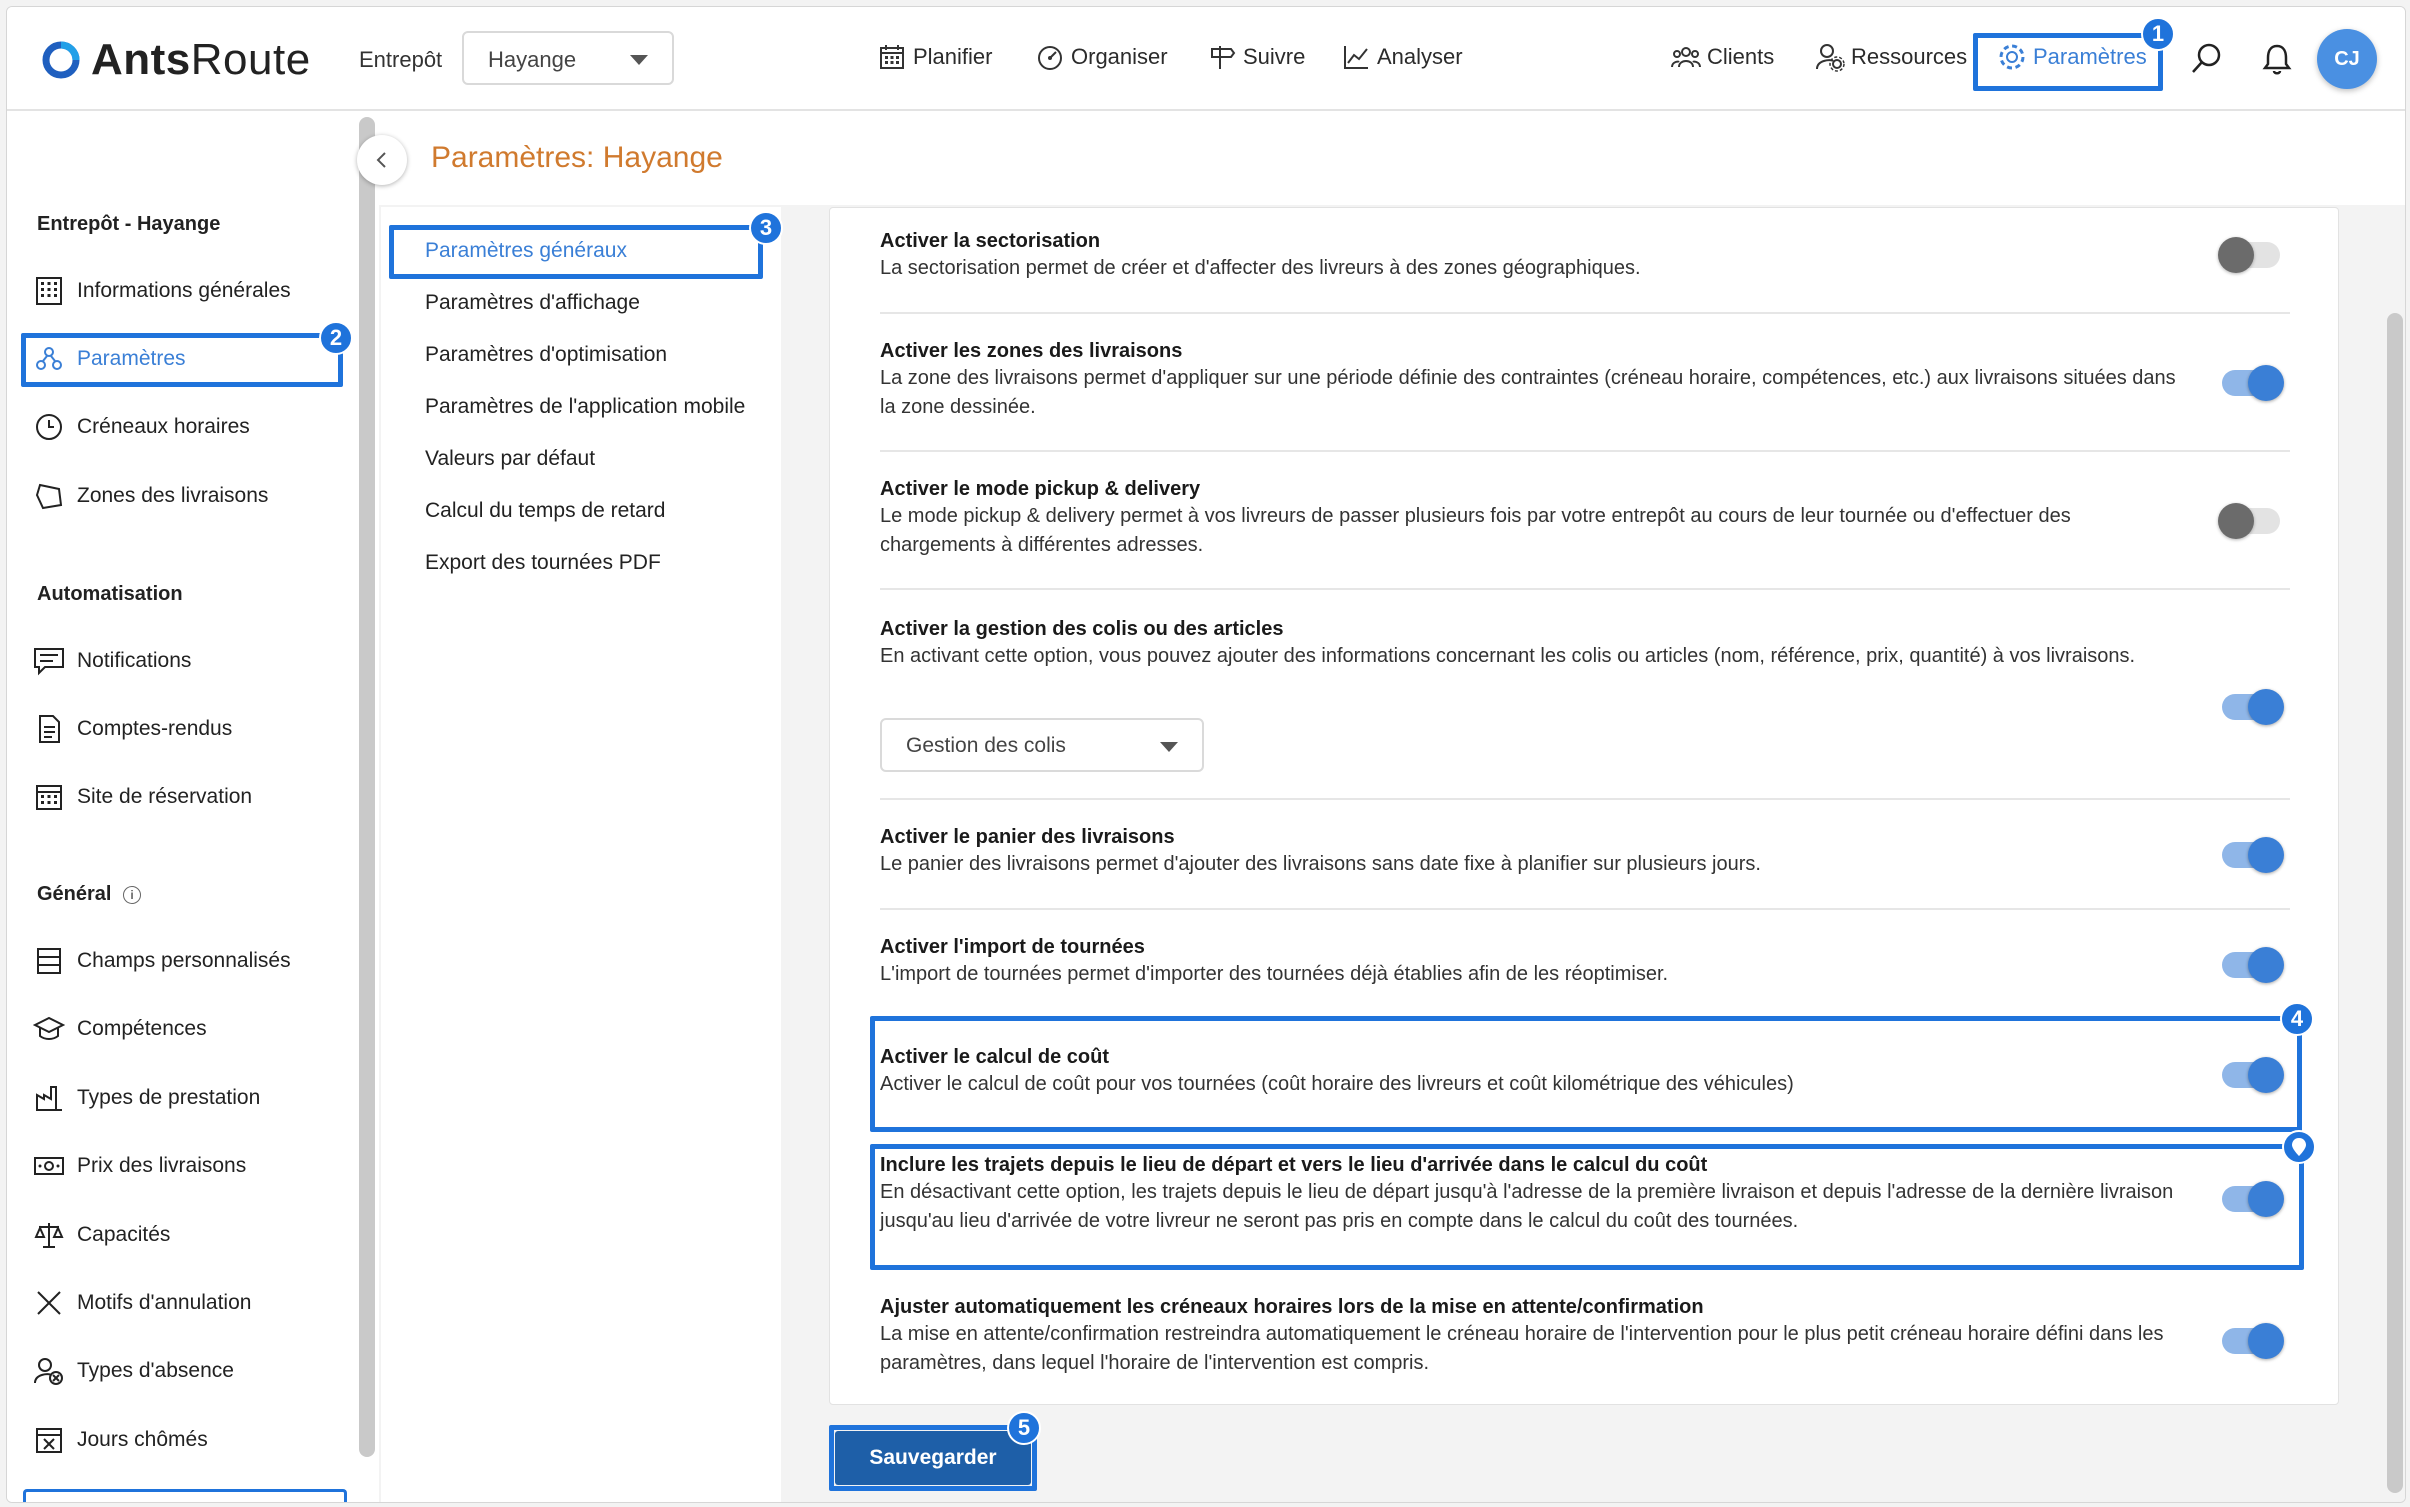  I want to click on sidebar-item-zones-des-livraisons: Zones des livraisons, so click(150, 496).